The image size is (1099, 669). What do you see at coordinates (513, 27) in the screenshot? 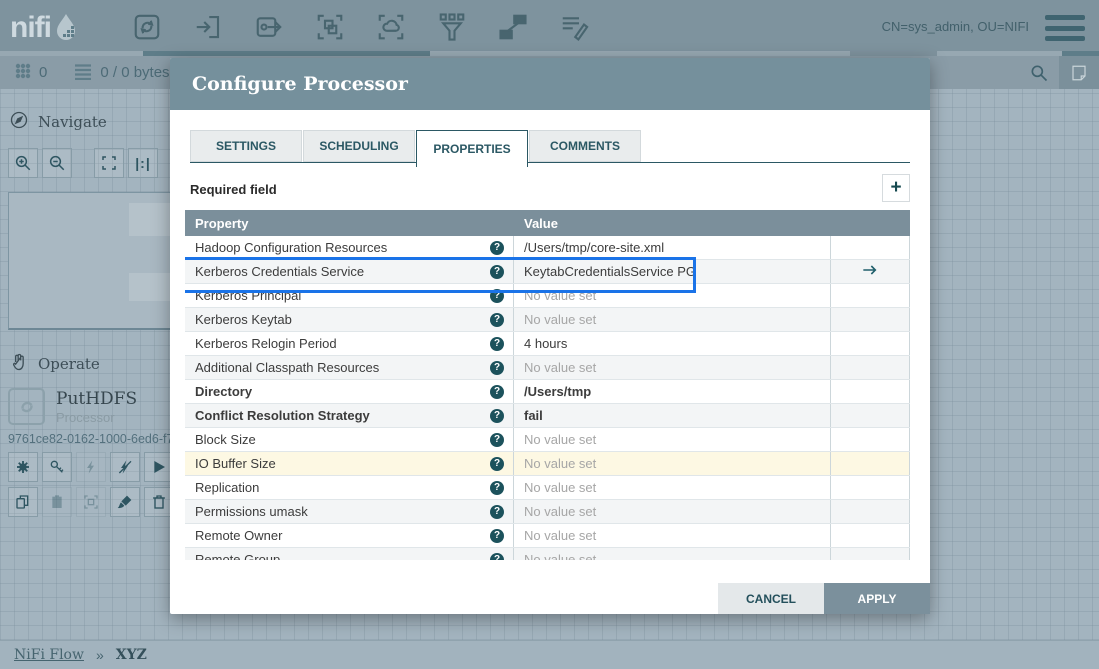
I see `template-icon` at bounding box center [513, 27].